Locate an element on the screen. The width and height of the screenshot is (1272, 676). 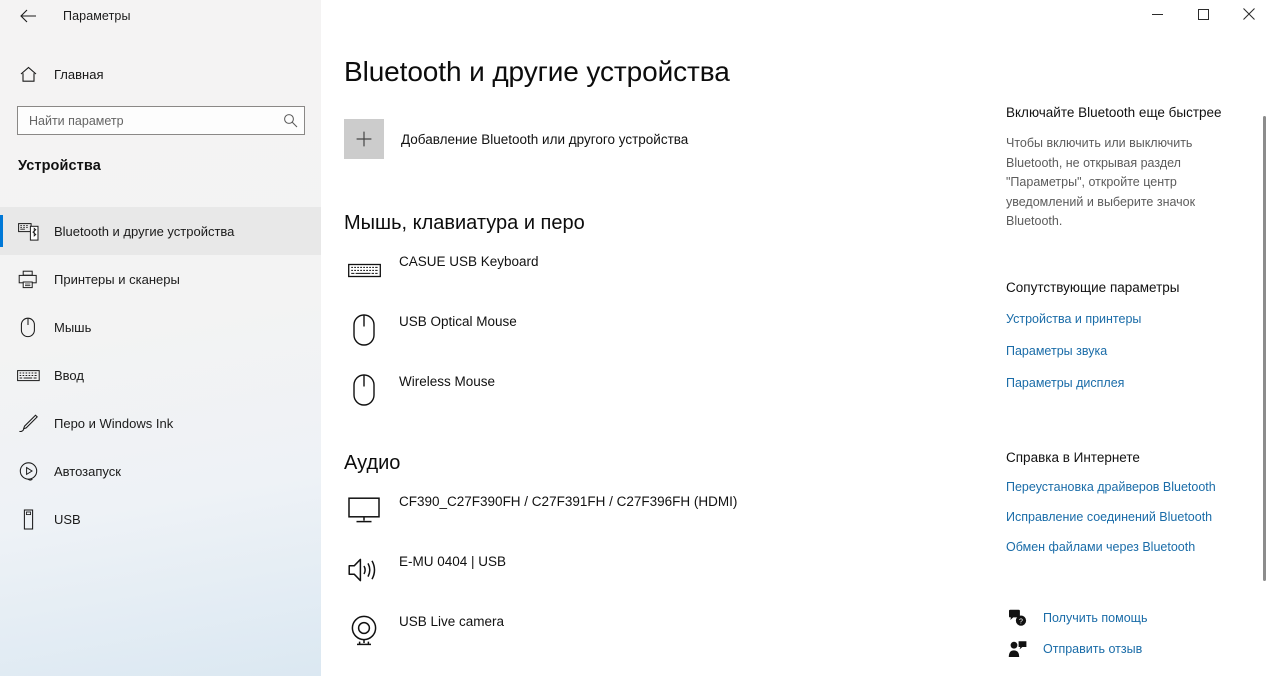
sidebar-item-typing: Ввод is located at coordinates (160, 375).